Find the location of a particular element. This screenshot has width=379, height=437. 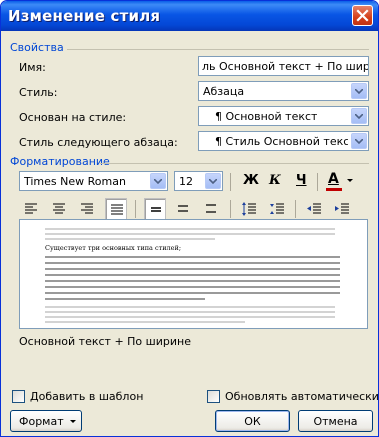

single-spacing-icon is located at coordinates (156, 209).